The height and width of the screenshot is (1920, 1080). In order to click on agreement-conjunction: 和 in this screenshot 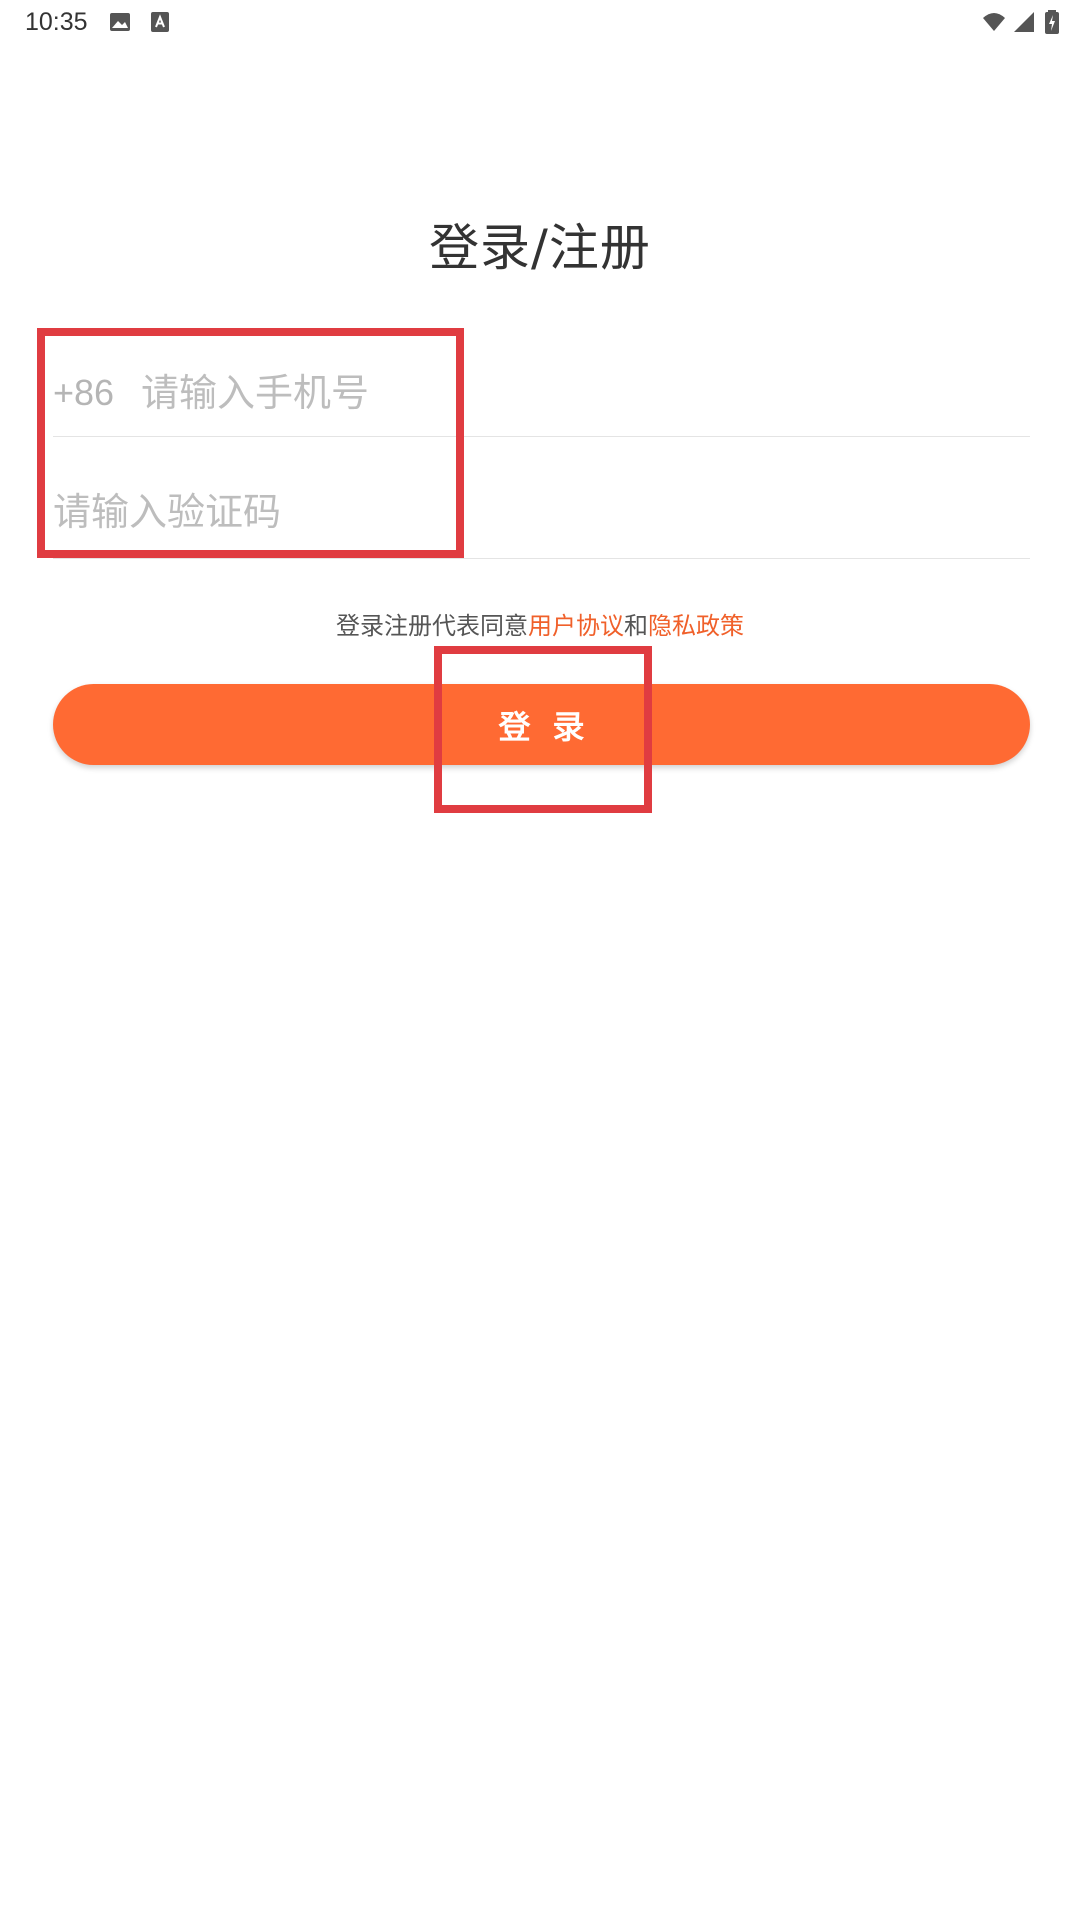, I will do `click(636, 626)`.